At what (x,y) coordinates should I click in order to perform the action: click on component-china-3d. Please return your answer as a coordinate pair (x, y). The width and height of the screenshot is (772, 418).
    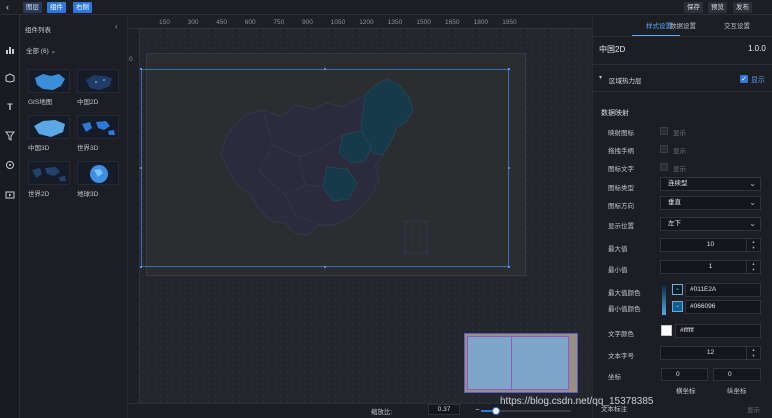
    Looking at the image, I should click on (49, 127).